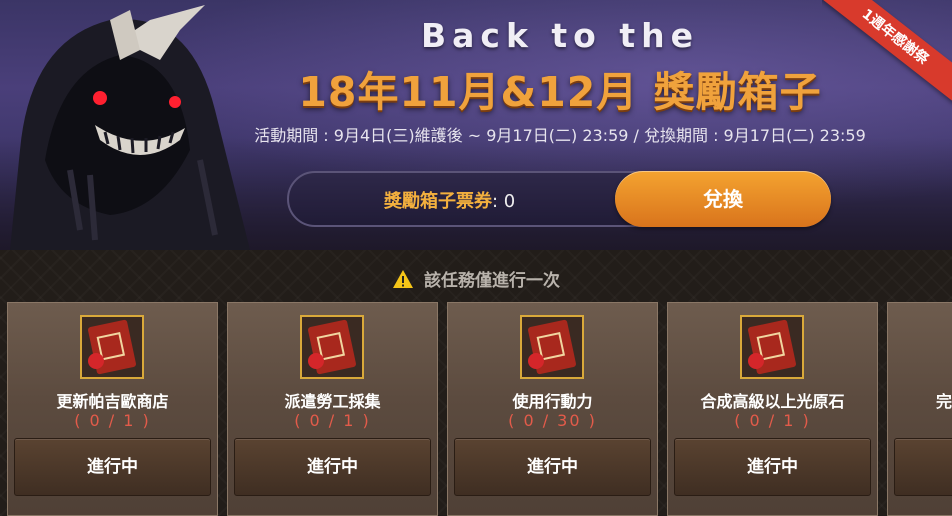 Image resolution: width=952 pixels, height=516 pixels. I want to click on quest-status-button, so click(923, 467).